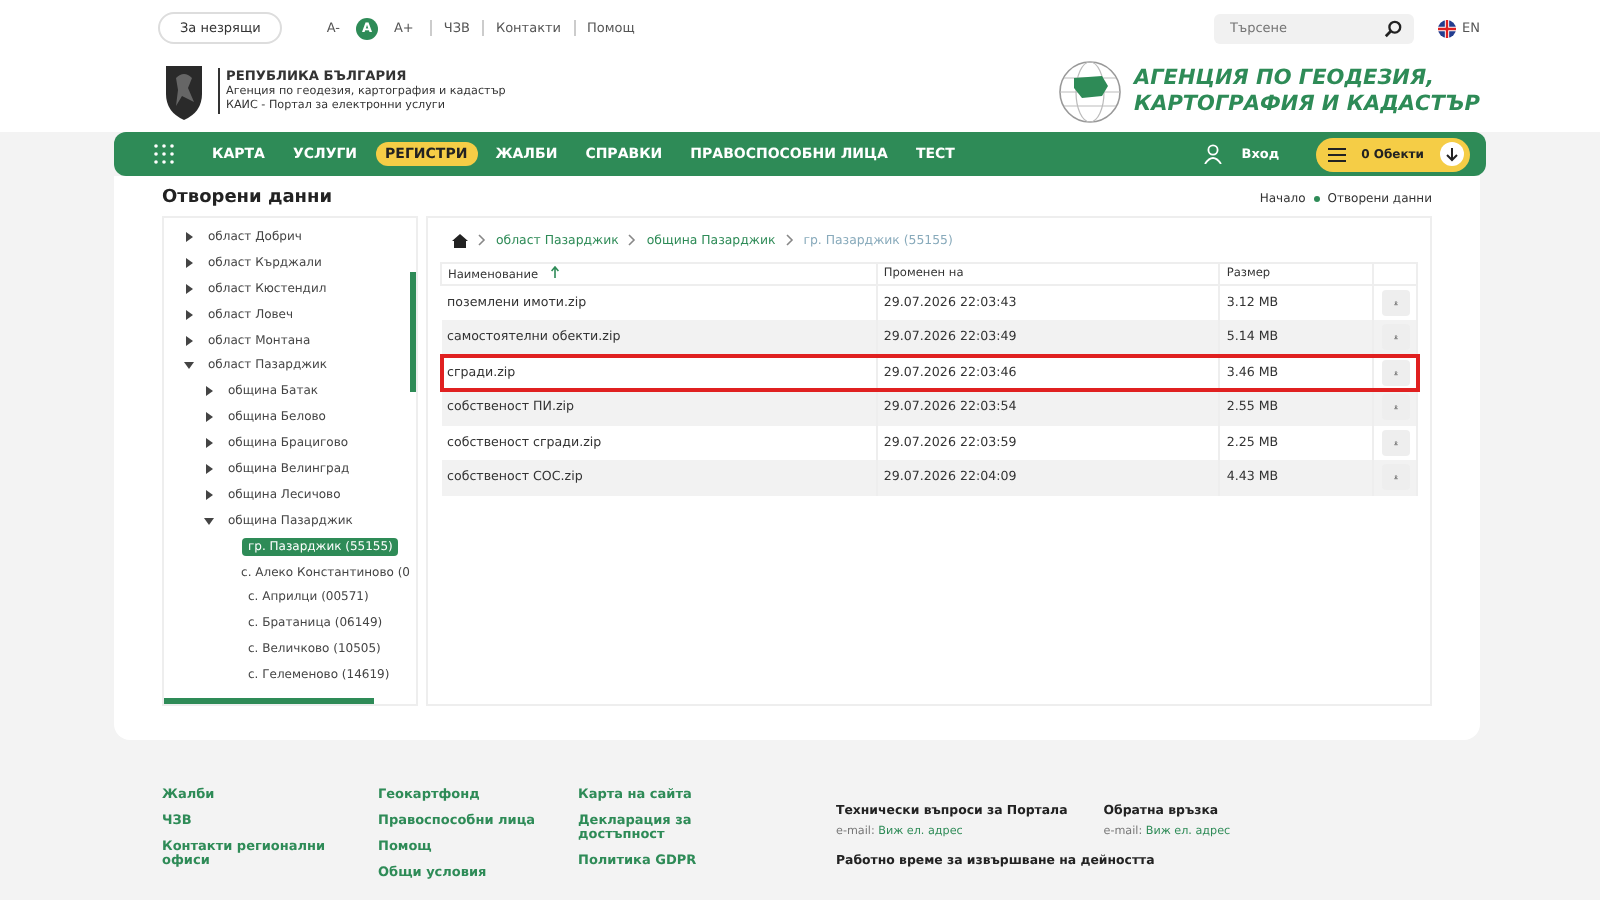 The height and width of the screenshot is (900, 1600). I want to click on page-title: Отворени данни, so click(247, 198).